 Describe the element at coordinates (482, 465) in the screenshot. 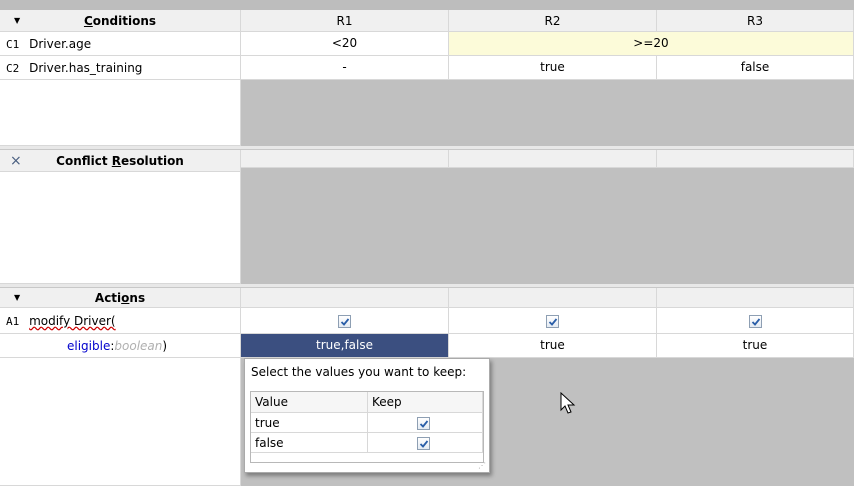

I see `resize-grip-icon: ⋰` at that location.